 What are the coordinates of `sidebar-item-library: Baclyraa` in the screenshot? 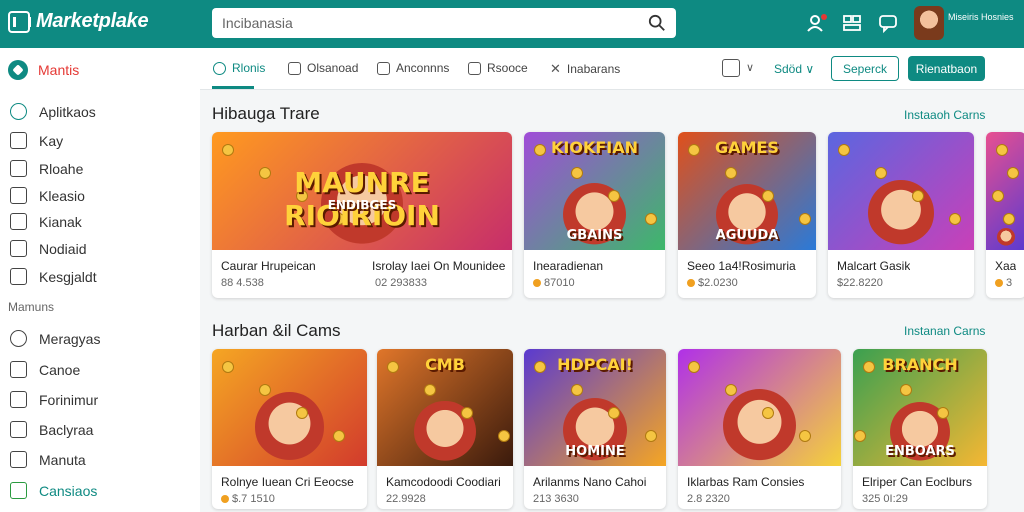 It's located at (51, 429).